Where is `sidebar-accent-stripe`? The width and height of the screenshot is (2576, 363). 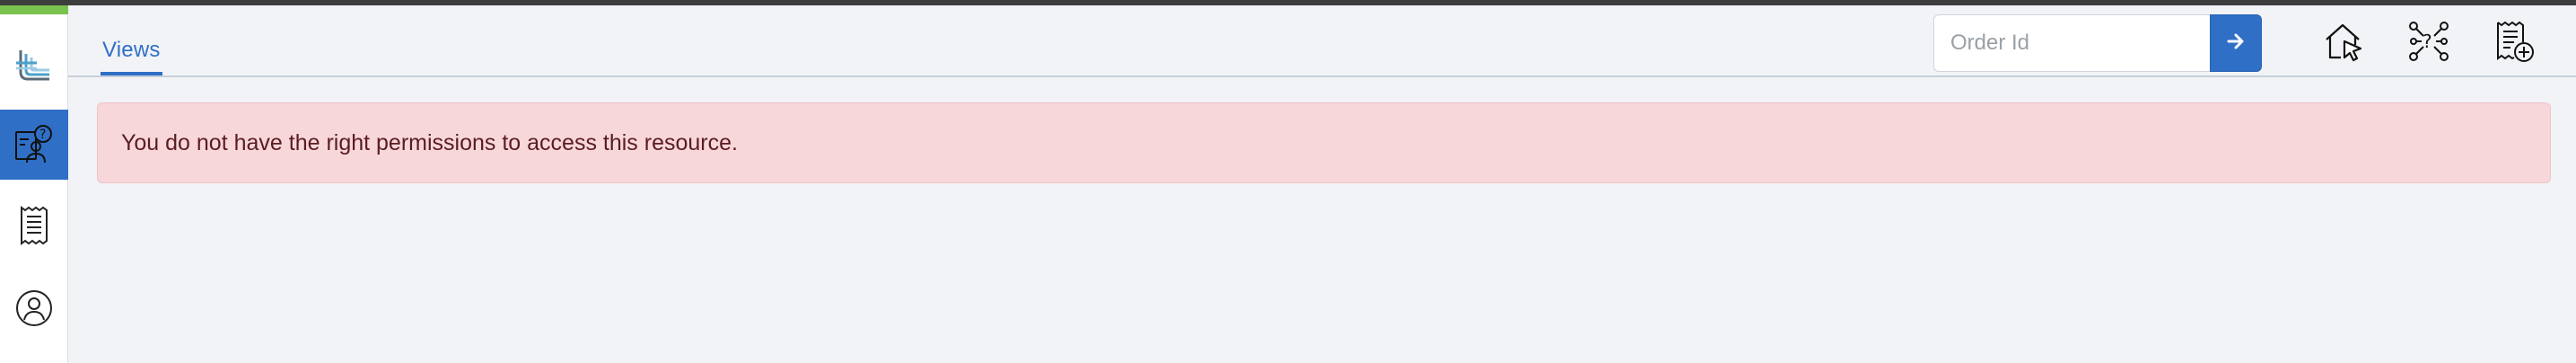 sidebar-accent-stripe is located at coordinates (34, 9).